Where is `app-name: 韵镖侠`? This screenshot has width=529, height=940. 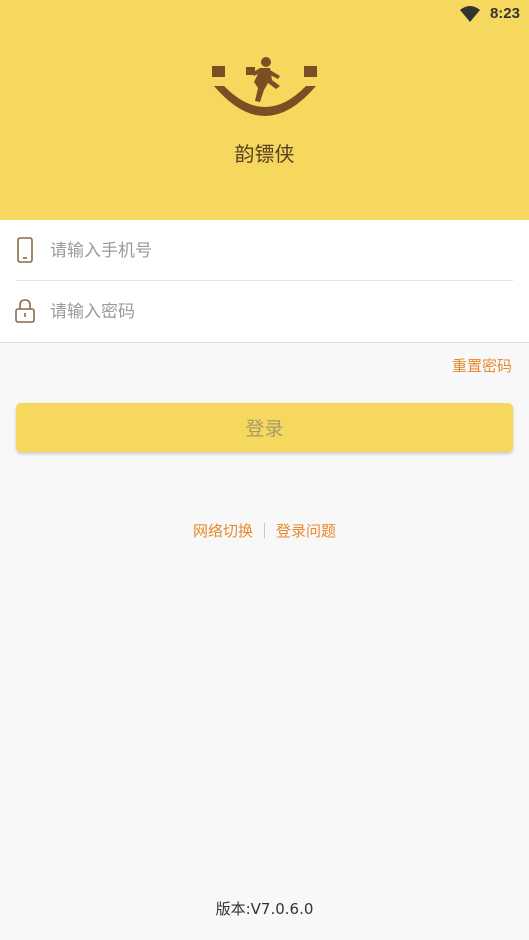 app-name: 韵镖侠 is located at coordinates (264, 154).